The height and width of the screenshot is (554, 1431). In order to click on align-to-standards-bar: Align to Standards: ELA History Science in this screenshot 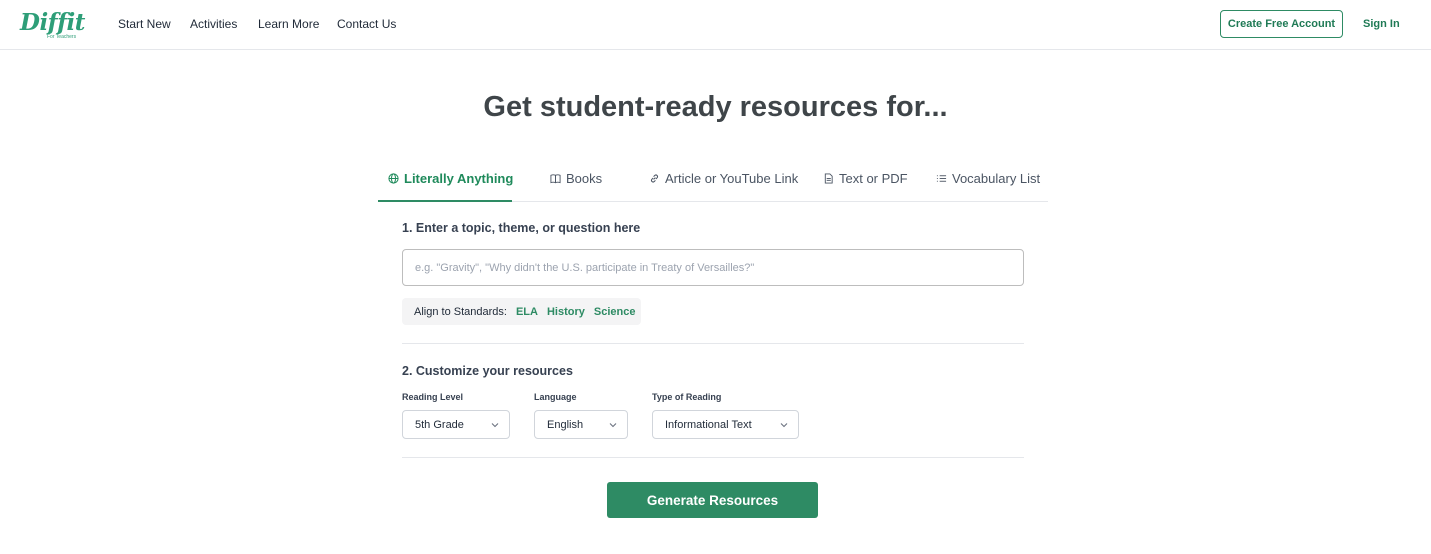, I will do `click(521, 311)`.